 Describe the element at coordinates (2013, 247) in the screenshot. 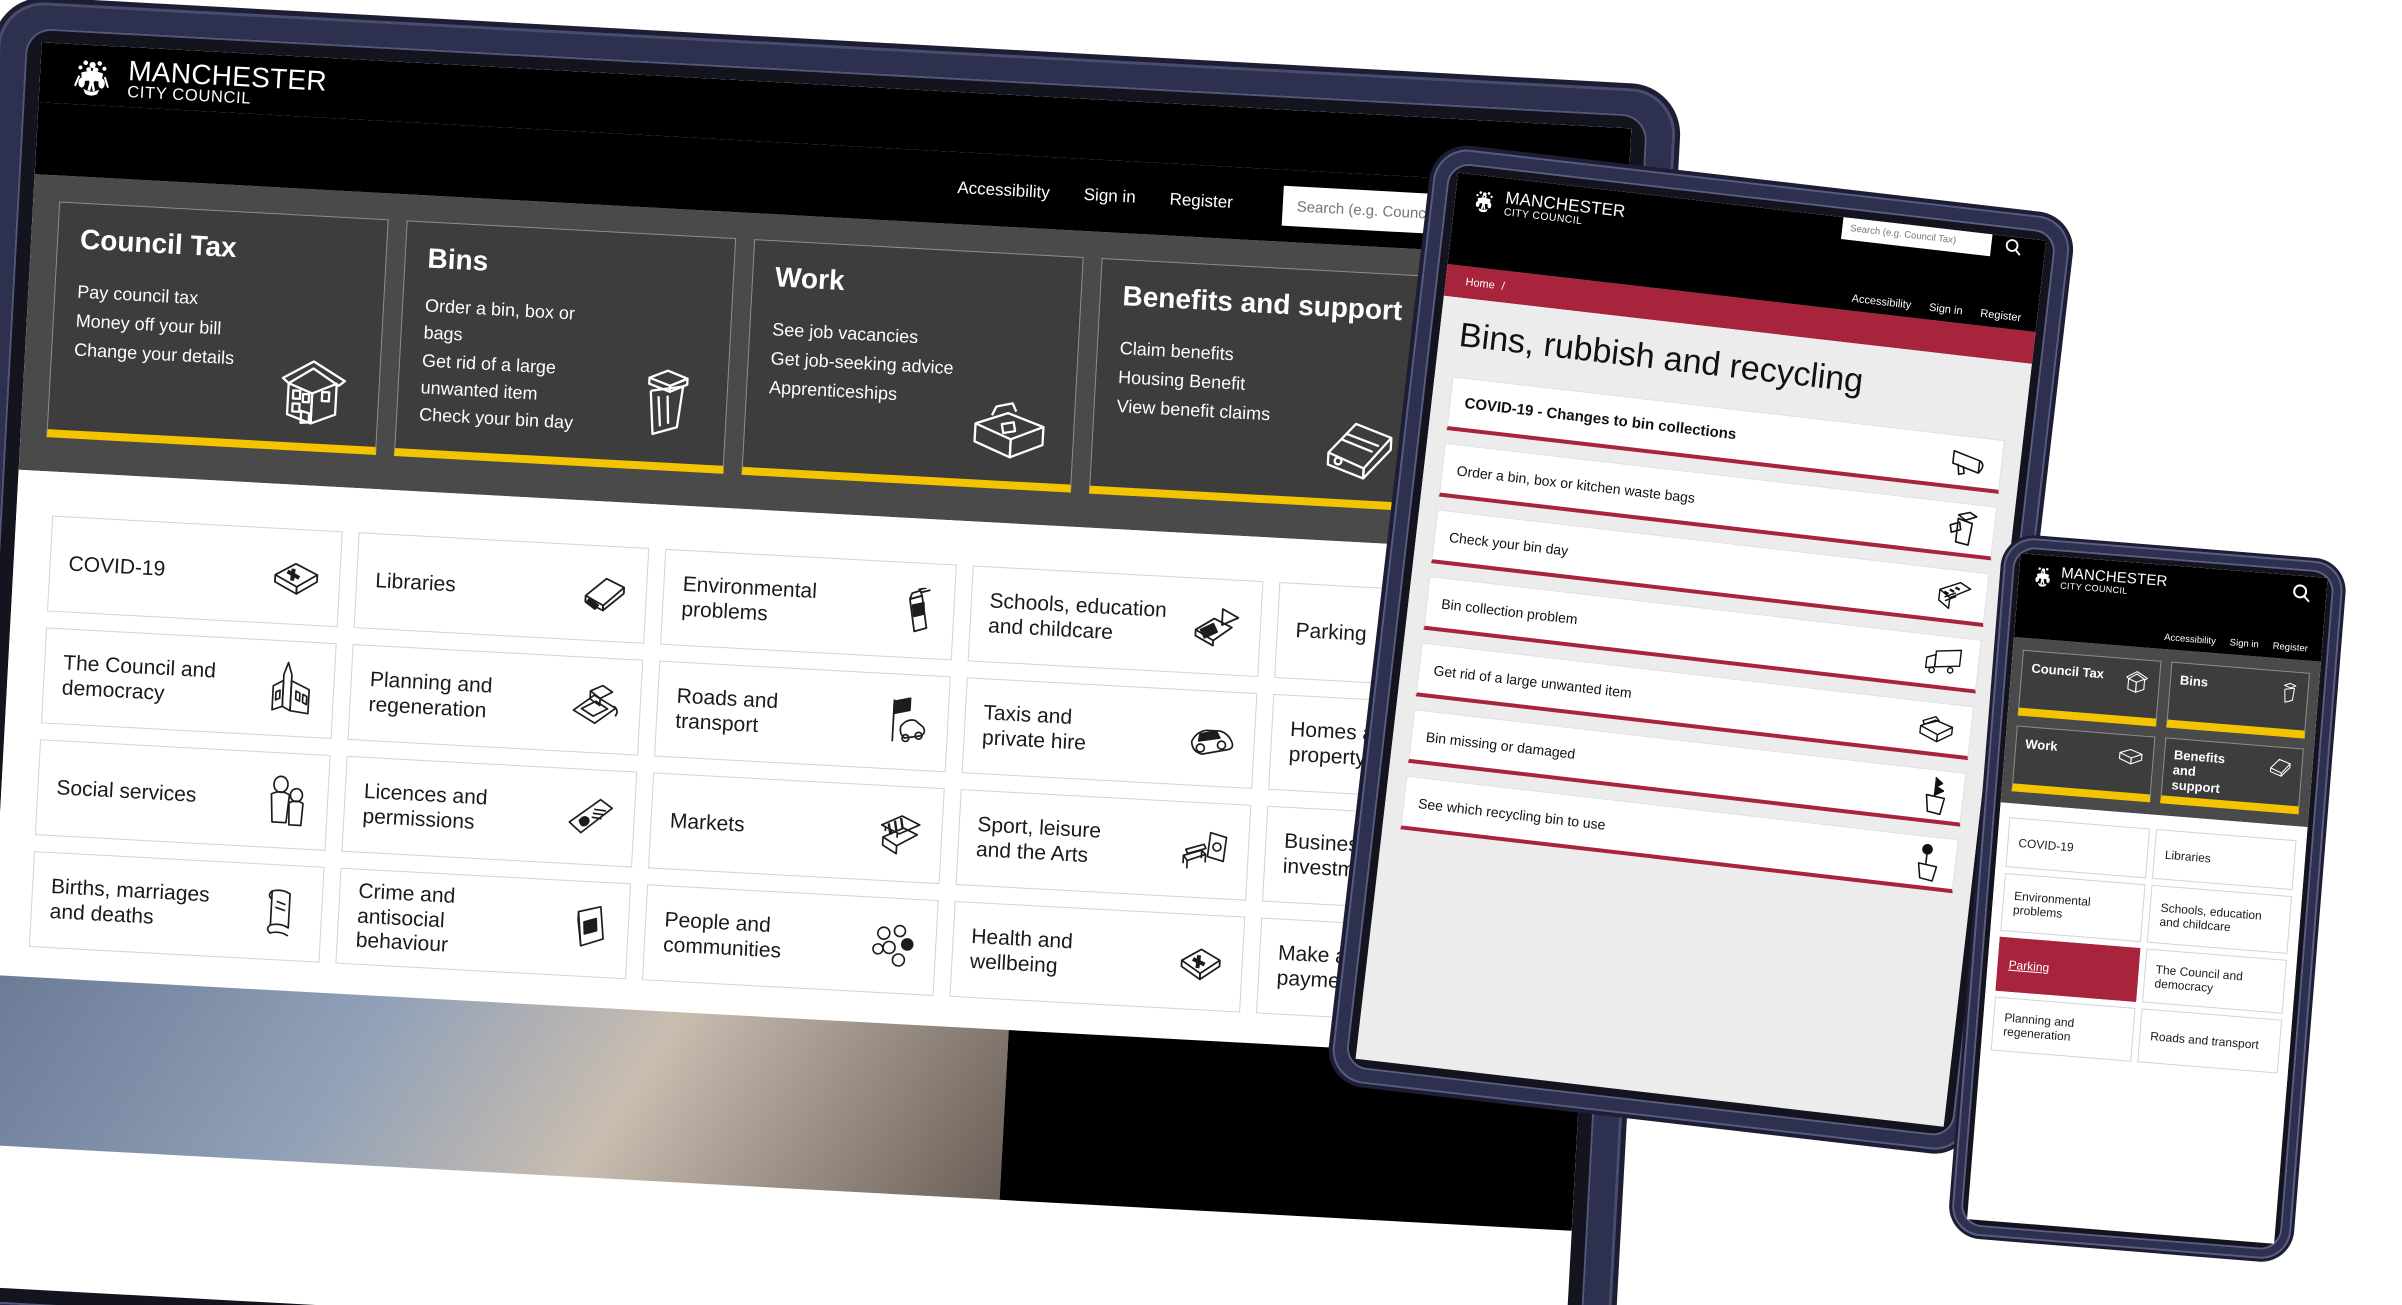

I see `tablet-search-icon` at that location.